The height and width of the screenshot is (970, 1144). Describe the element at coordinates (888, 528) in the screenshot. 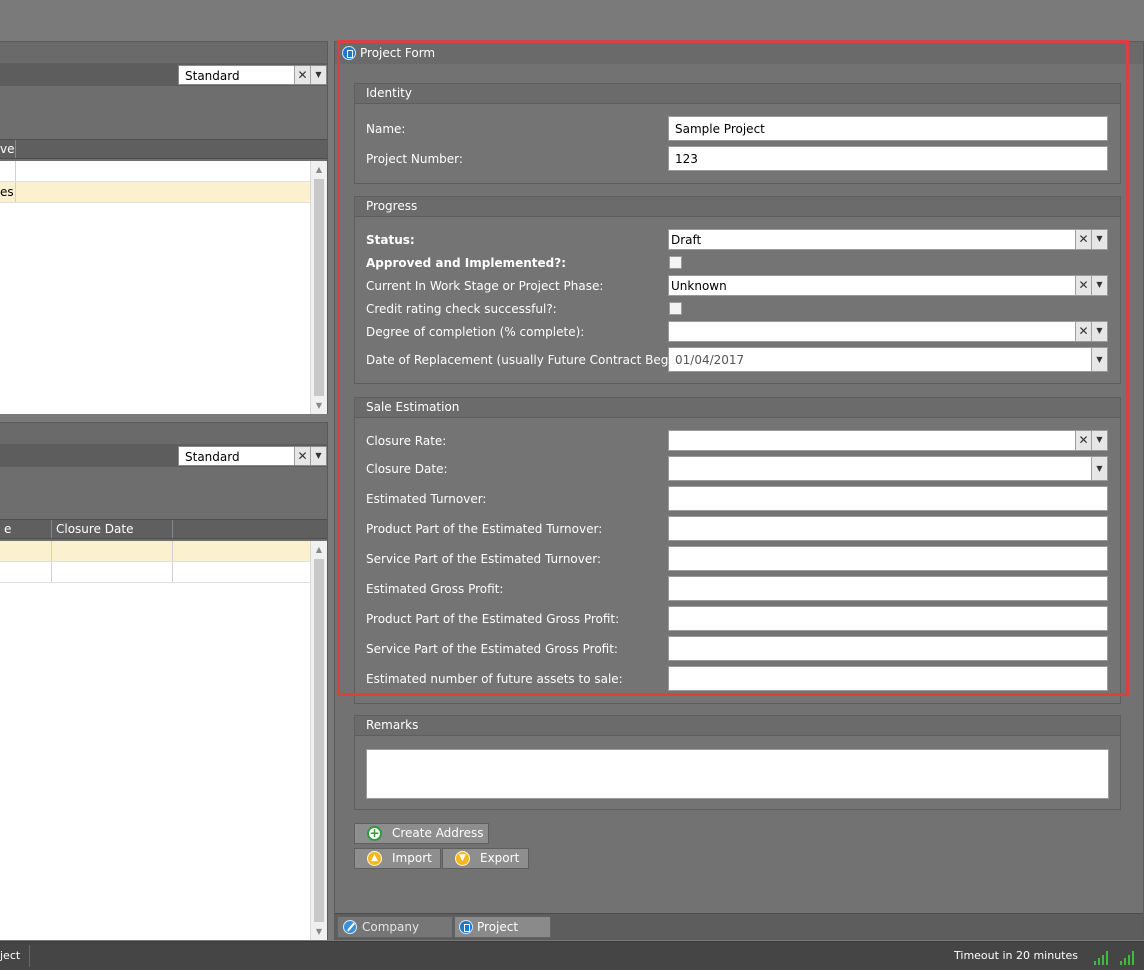

I see `product-turnover-input` at that location.